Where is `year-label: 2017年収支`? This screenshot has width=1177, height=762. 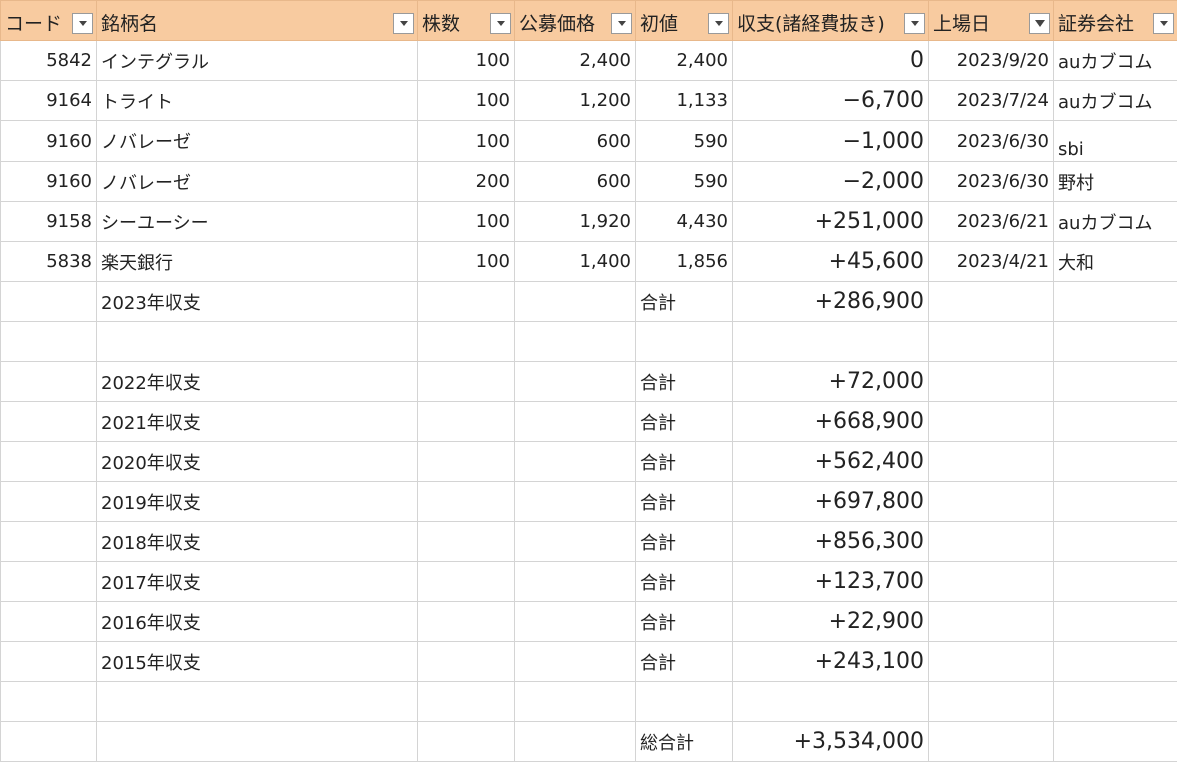
year-label: 2017年収支 is located at coordinates (257, 582).